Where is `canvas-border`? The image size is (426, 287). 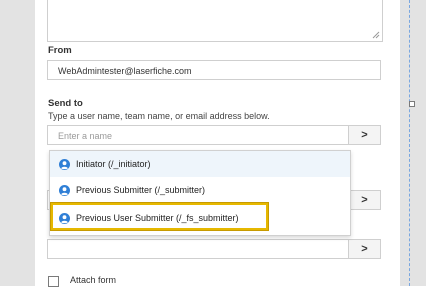 canvas-border is located at coordinates (409, 143).